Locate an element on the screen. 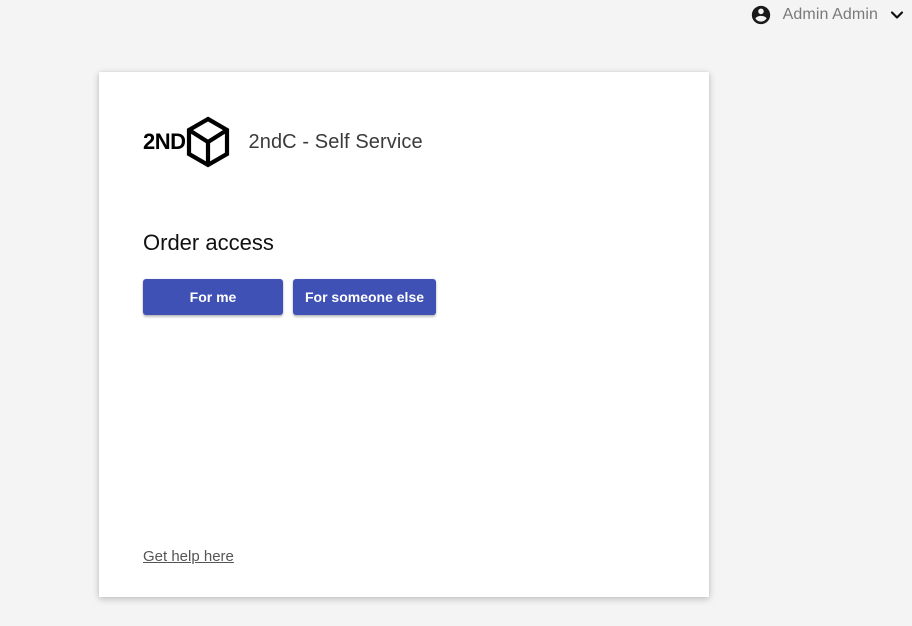  order-access-actions: For me For someone else is located at coordinates (289, 297).